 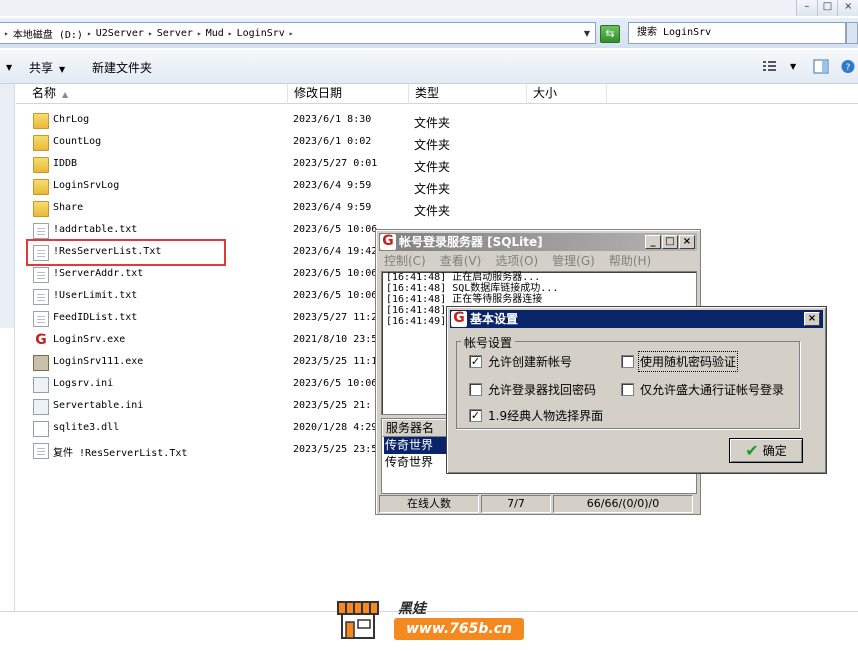 What do you see at coordinates (98, 405) in the screenshot?
I see `file-name: Servertable.ini` at bounding box center [98, 405].